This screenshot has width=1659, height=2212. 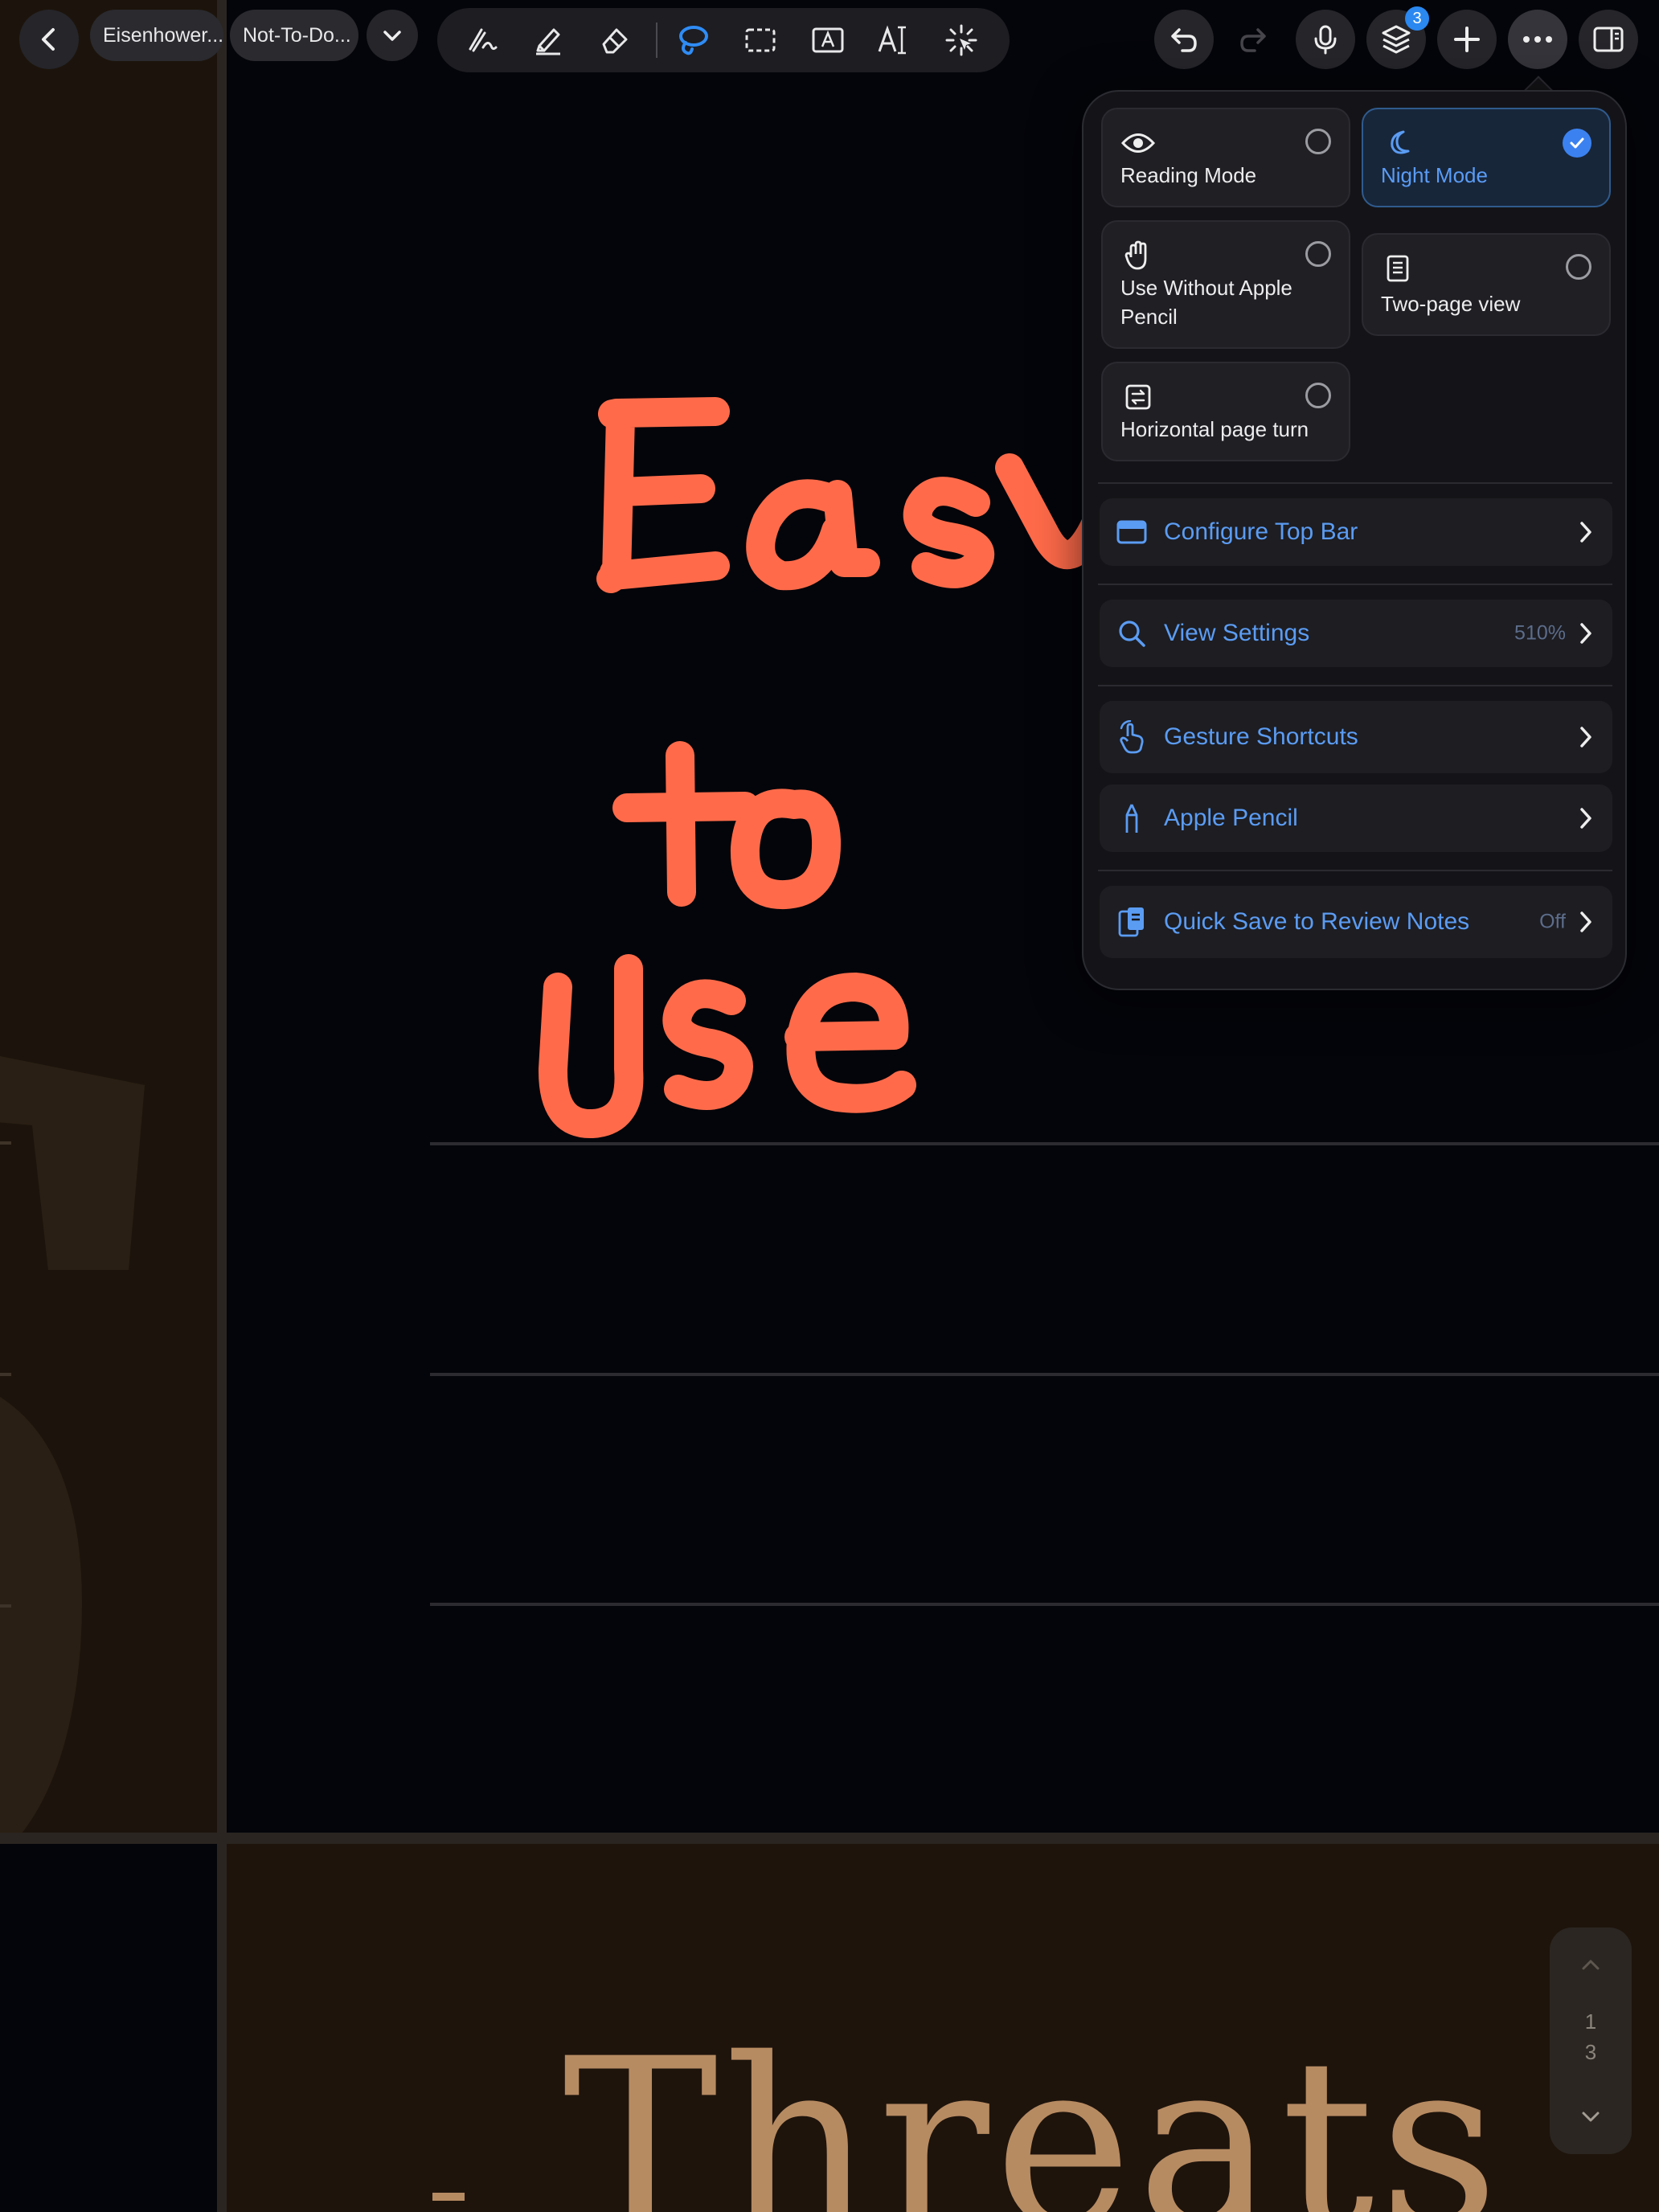 I want to click on textbox-tool, so click(x=828, y=40).